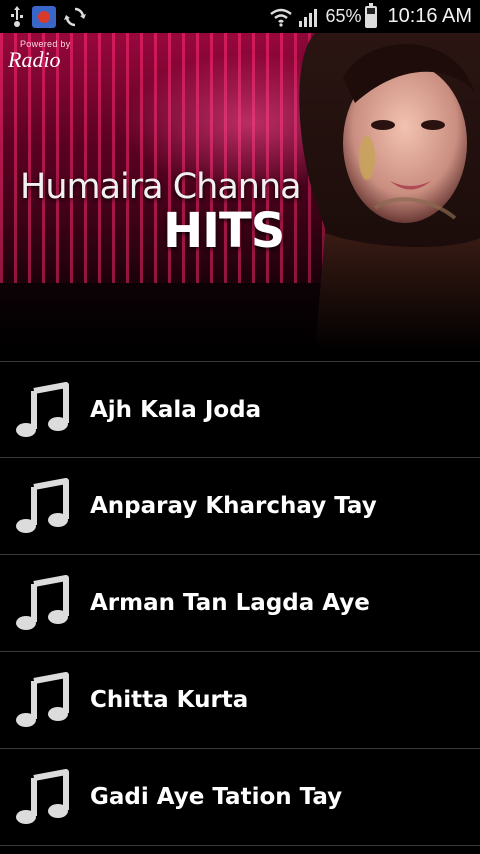 Image resolution: width=480 pixels, height=854 pixels. Describe the element at coordinates (343, 16) in the screenshot. I see `battery-percent: 65%` at that location.